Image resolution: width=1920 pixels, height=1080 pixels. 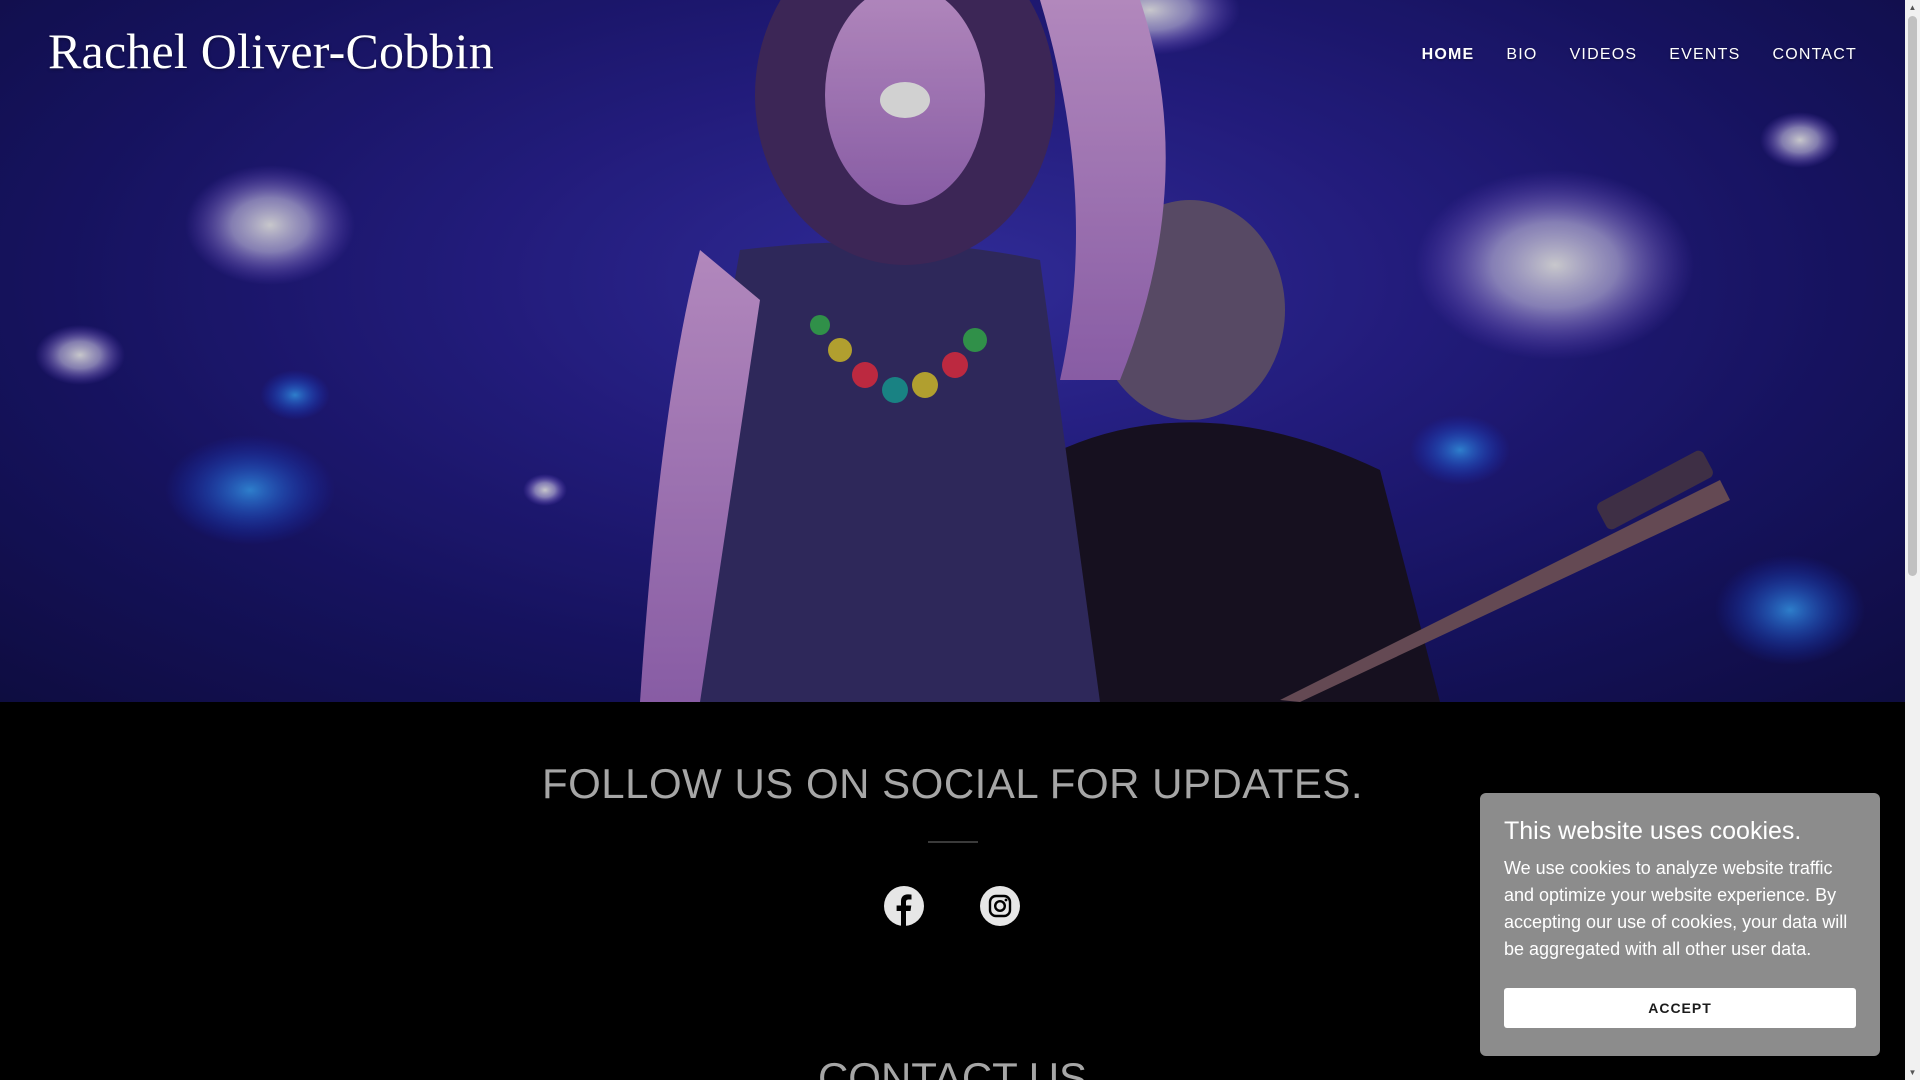 What do you see at coordinates (1653, 831) in the screenshot?
I see `cookie-title: This website uses cookies.` at bounding box center [1653, 831].